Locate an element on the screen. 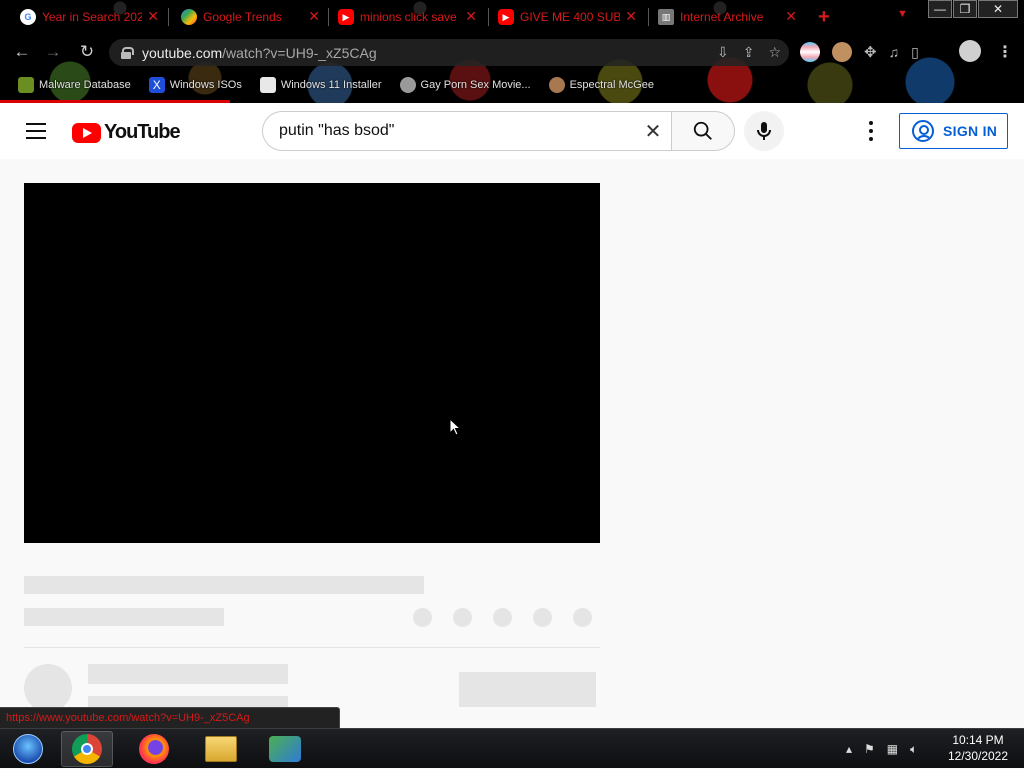 Image resolution: width=1024 pixels, height=769 pixels. views-placeholder is located at coordinates (124, 617).